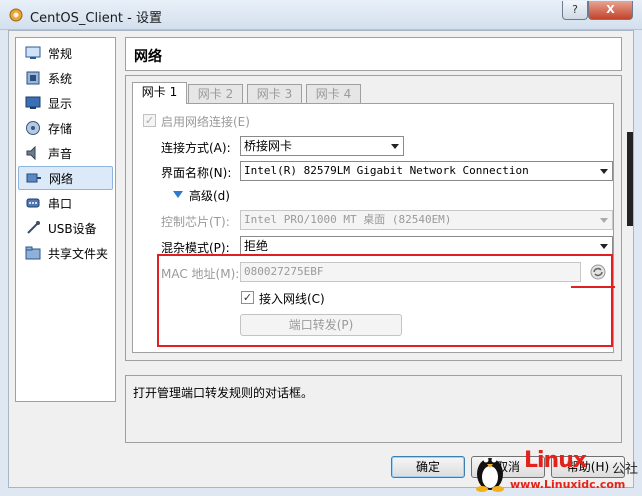  What do you see at coordinates (16, 15) in the screenshot?
I see `gear-icon` at bounding box center [16, 15].